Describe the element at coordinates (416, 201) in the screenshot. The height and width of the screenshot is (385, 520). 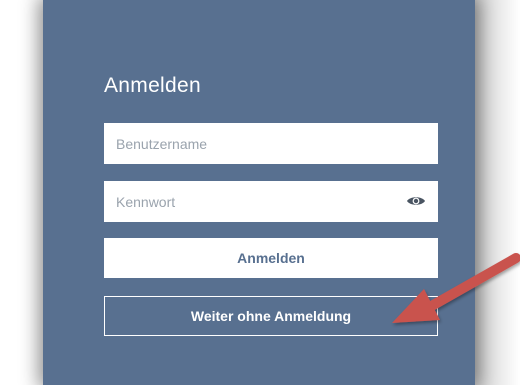
I see `eye-icon` at that location.